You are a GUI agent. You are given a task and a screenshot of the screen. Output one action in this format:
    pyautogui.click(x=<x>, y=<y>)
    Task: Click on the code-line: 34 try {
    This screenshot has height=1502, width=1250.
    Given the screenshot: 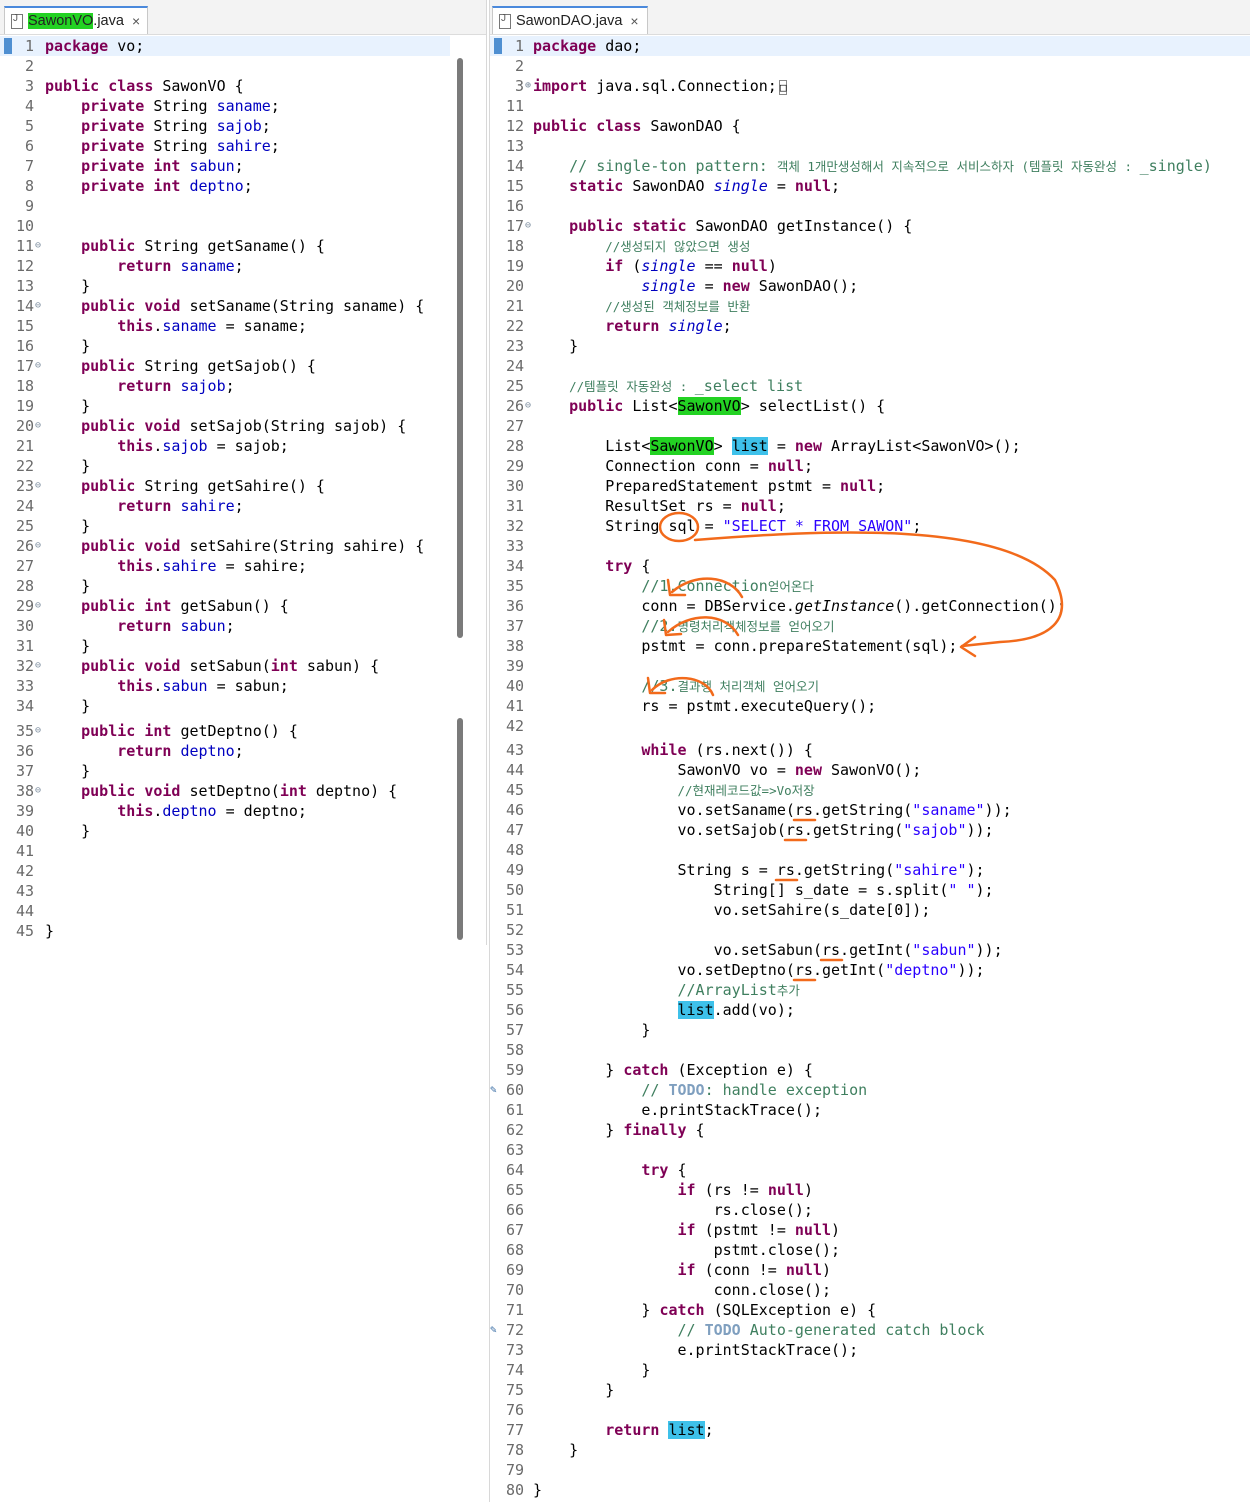 What is the action you would take?
    pyautogui.click(x=870, y=566)
    